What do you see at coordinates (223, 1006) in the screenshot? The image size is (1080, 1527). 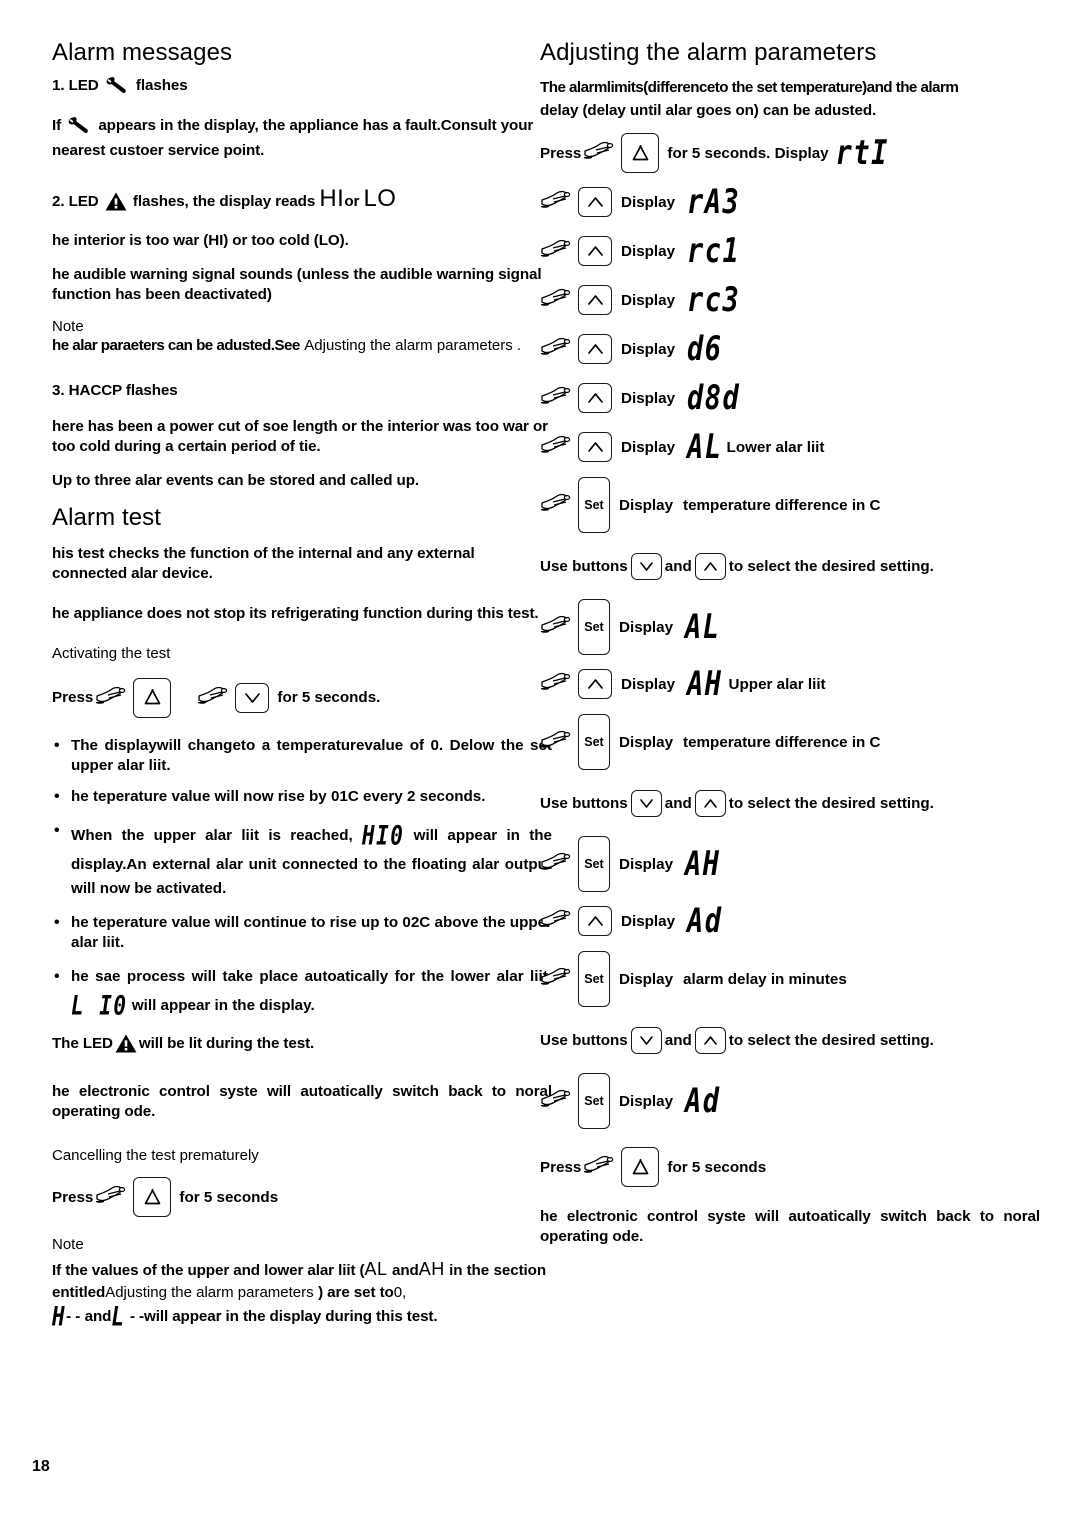 I see `bullet5-post: will appear in the display.` at bounding box center [223, 1006].